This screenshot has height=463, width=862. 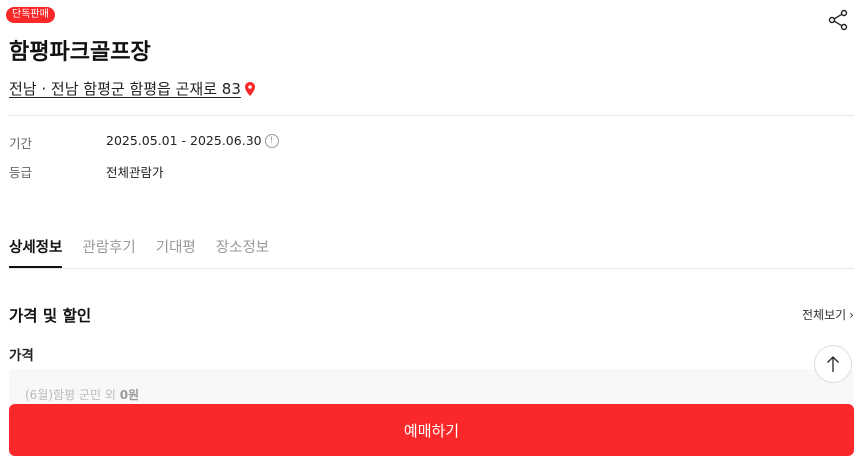 I want to click on pricing-section-title: 가격 및 할인, so click(x=50, y=316).